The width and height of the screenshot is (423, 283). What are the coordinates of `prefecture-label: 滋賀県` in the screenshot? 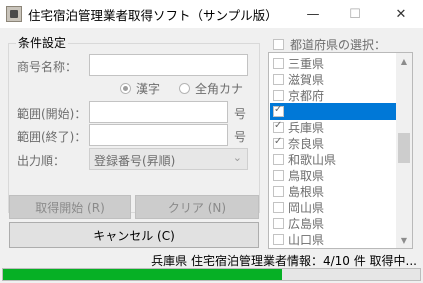 It's located at (306, 80).